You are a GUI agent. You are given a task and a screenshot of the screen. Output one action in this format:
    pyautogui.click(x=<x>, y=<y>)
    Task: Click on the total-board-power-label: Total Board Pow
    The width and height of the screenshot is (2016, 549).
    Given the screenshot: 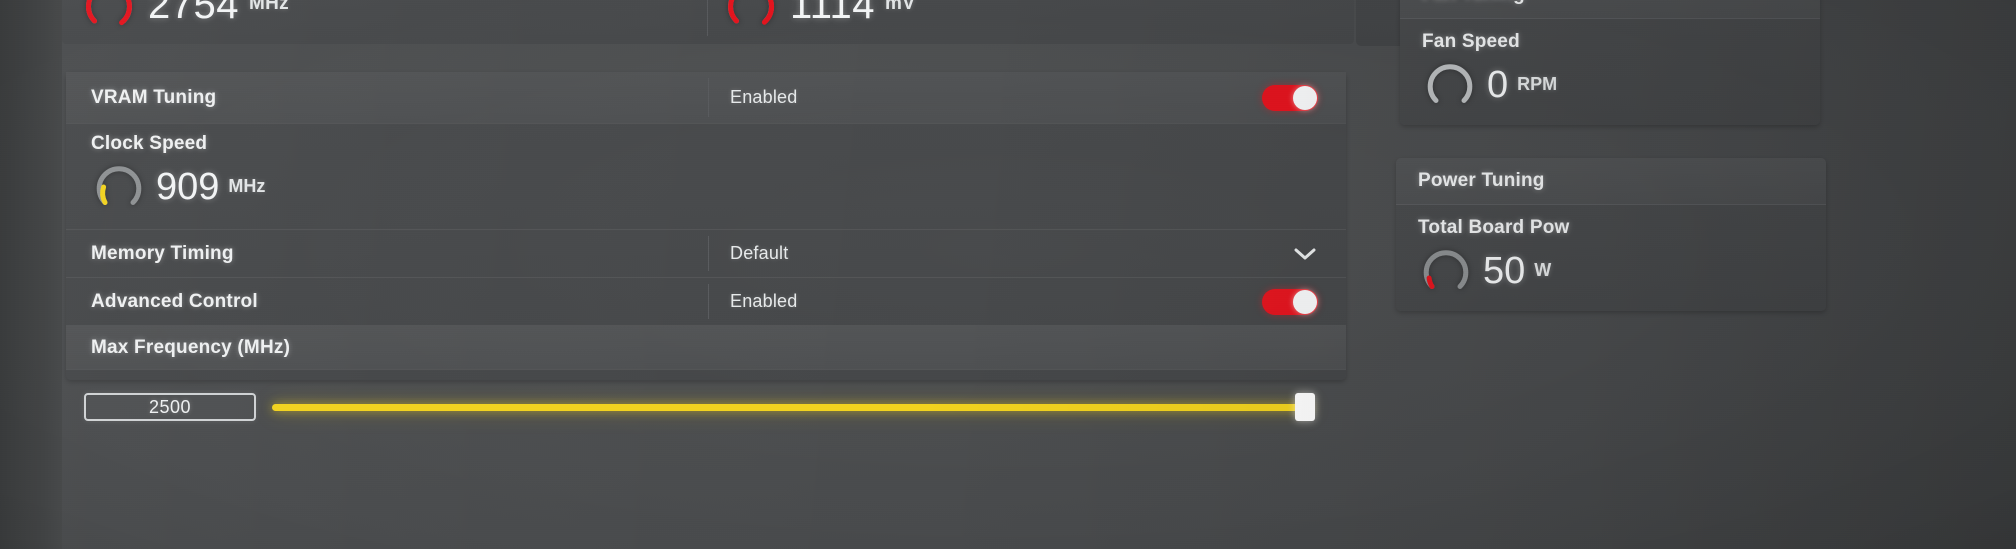 What is the action you would take?
    pyautogui.click(x=1494, y=227)
    